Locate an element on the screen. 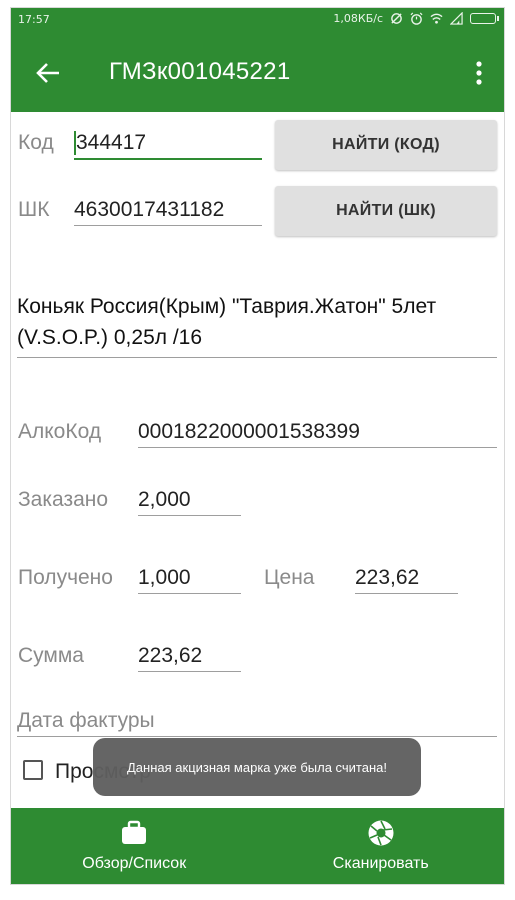  overview-list-label: Обзор/Список is located at coordinates (134, 863).